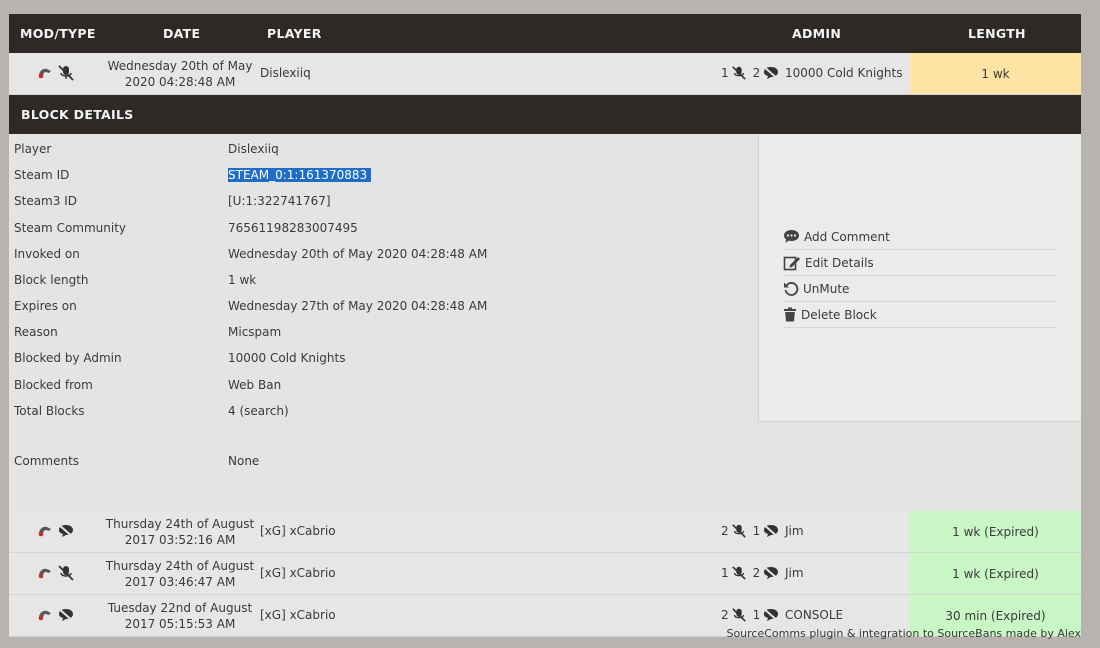 This screenshot has width=1100, height=648. Describe the element at coordinates (172, 201) in the screenshot. I see `detail-steam3-id: Steam3 ID [U:1:322741767]` at that location.